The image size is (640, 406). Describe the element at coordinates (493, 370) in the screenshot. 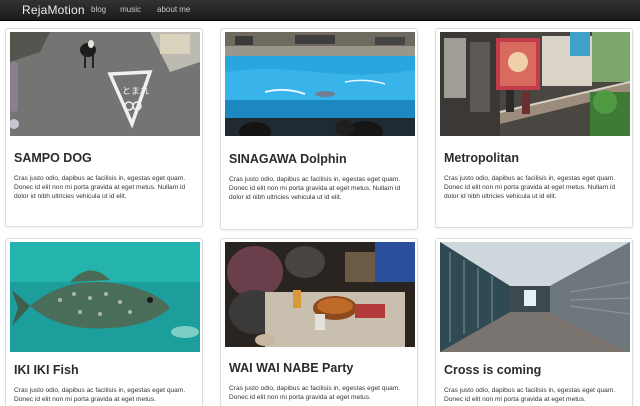

I see `card-title: Cross is coming` at that location.